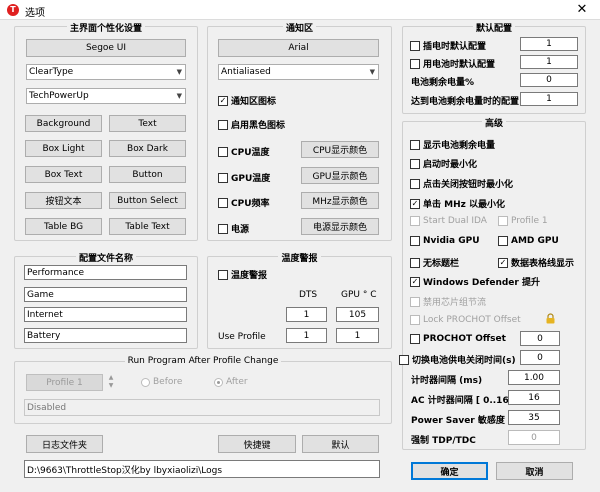 This screenshot has height=492, width=600. What do you see at coordinates (147, 123) in the screenshot?
I see `text-color-button: Text` at bounding box center [147, 123].